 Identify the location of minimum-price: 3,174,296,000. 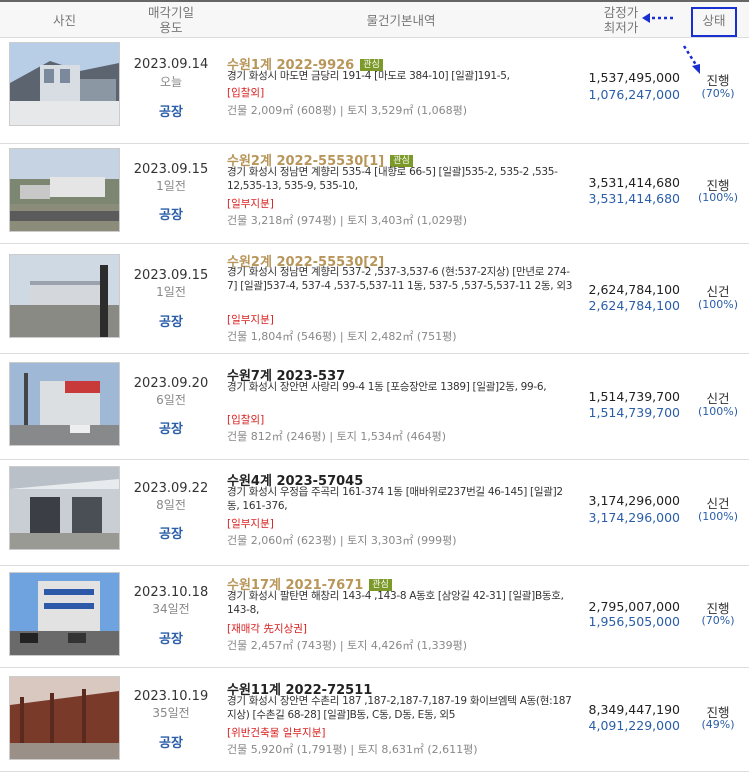
(634, 517).